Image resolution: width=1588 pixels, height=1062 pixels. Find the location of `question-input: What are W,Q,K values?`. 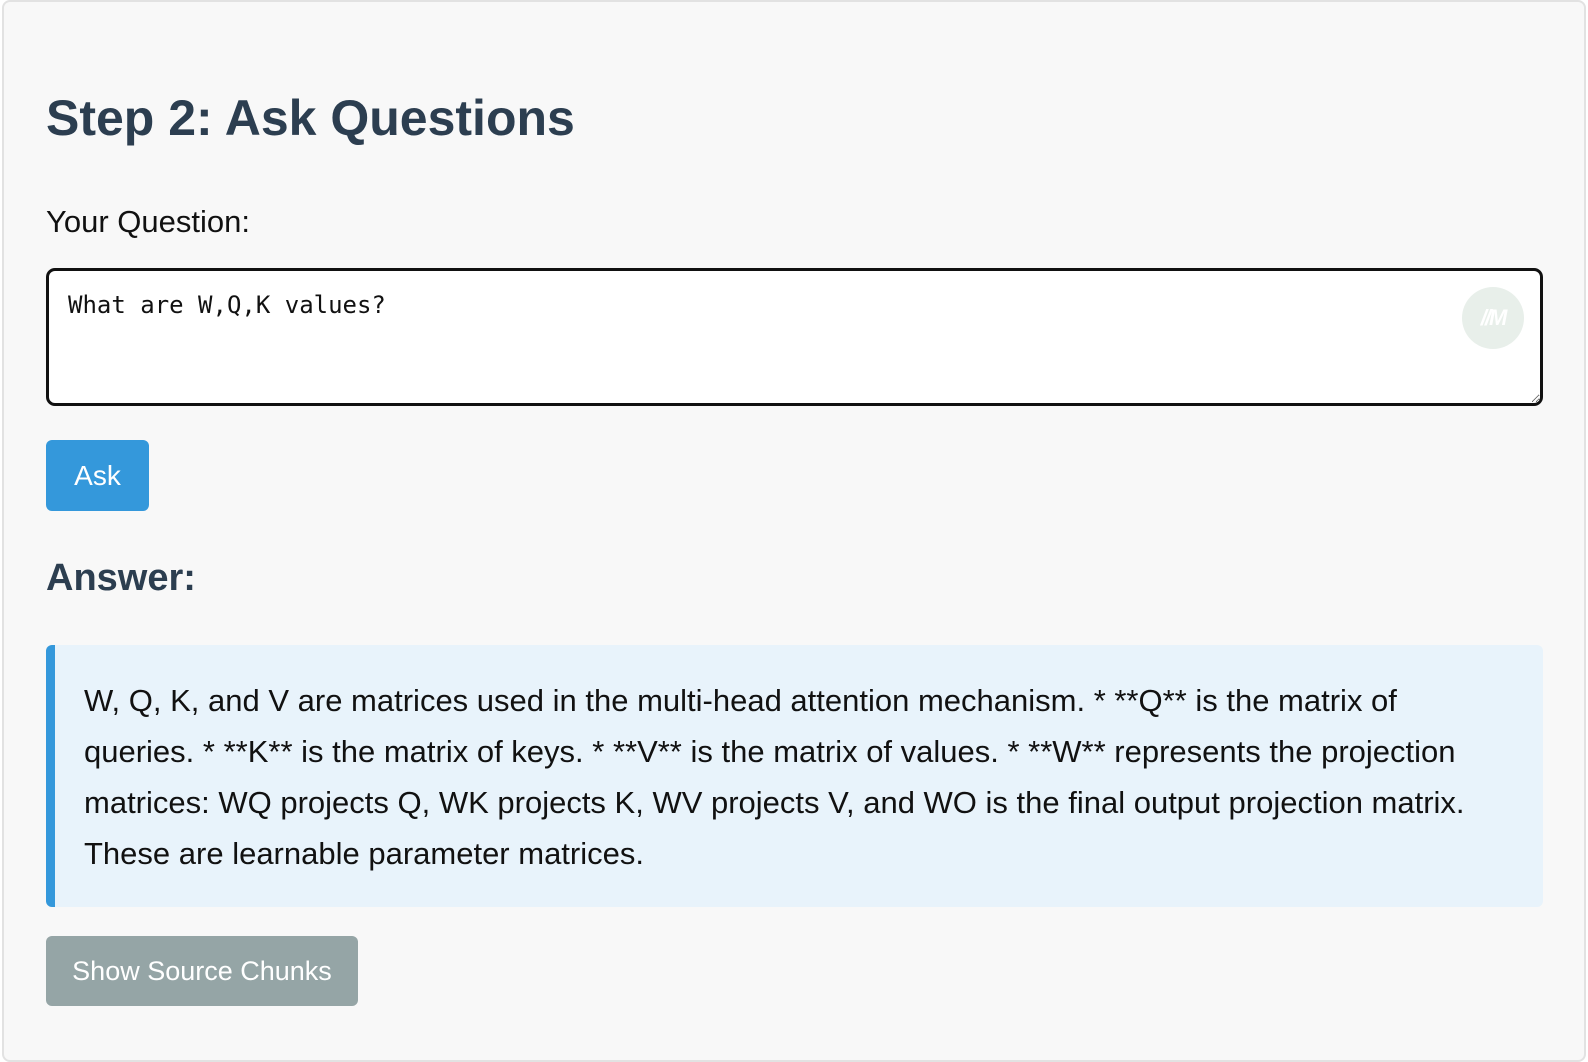

question-input: What are W,Q,K values? is located at coordinates (794, 337).